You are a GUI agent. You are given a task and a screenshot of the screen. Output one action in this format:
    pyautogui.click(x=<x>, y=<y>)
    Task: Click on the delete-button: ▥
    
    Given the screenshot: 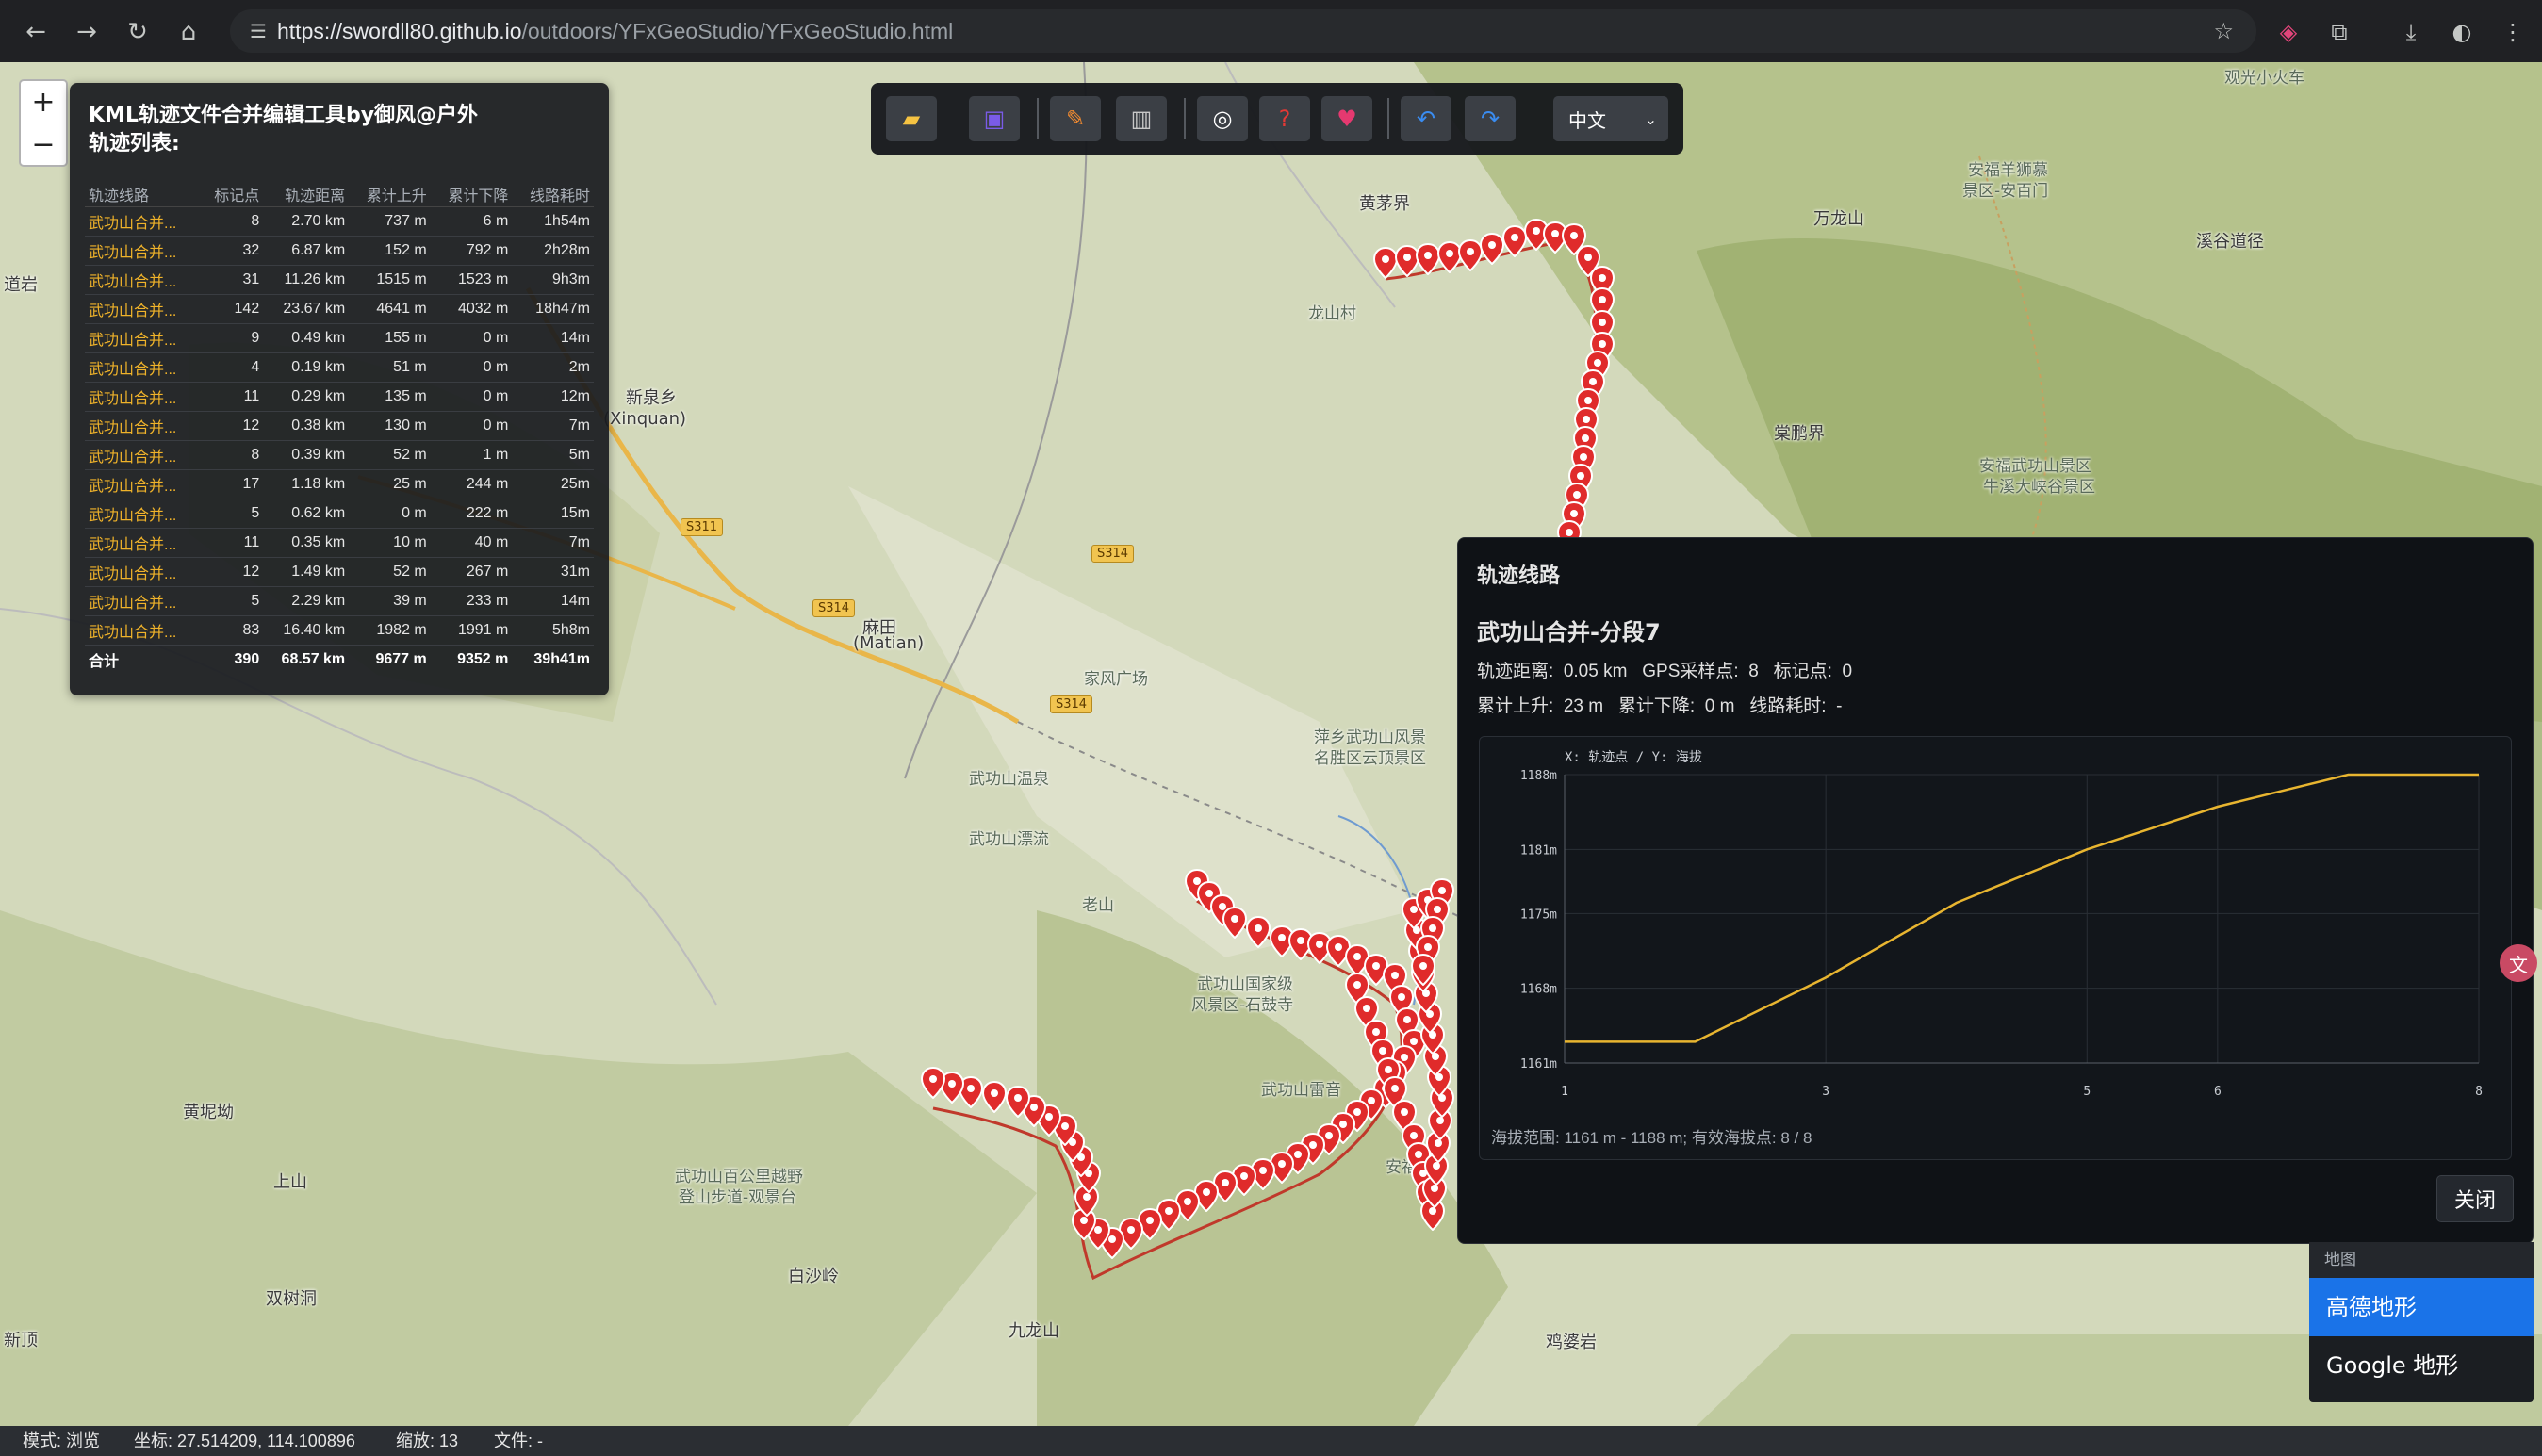 What is the action you would take?
    pyautogui.click(x=1141, y=118)
    